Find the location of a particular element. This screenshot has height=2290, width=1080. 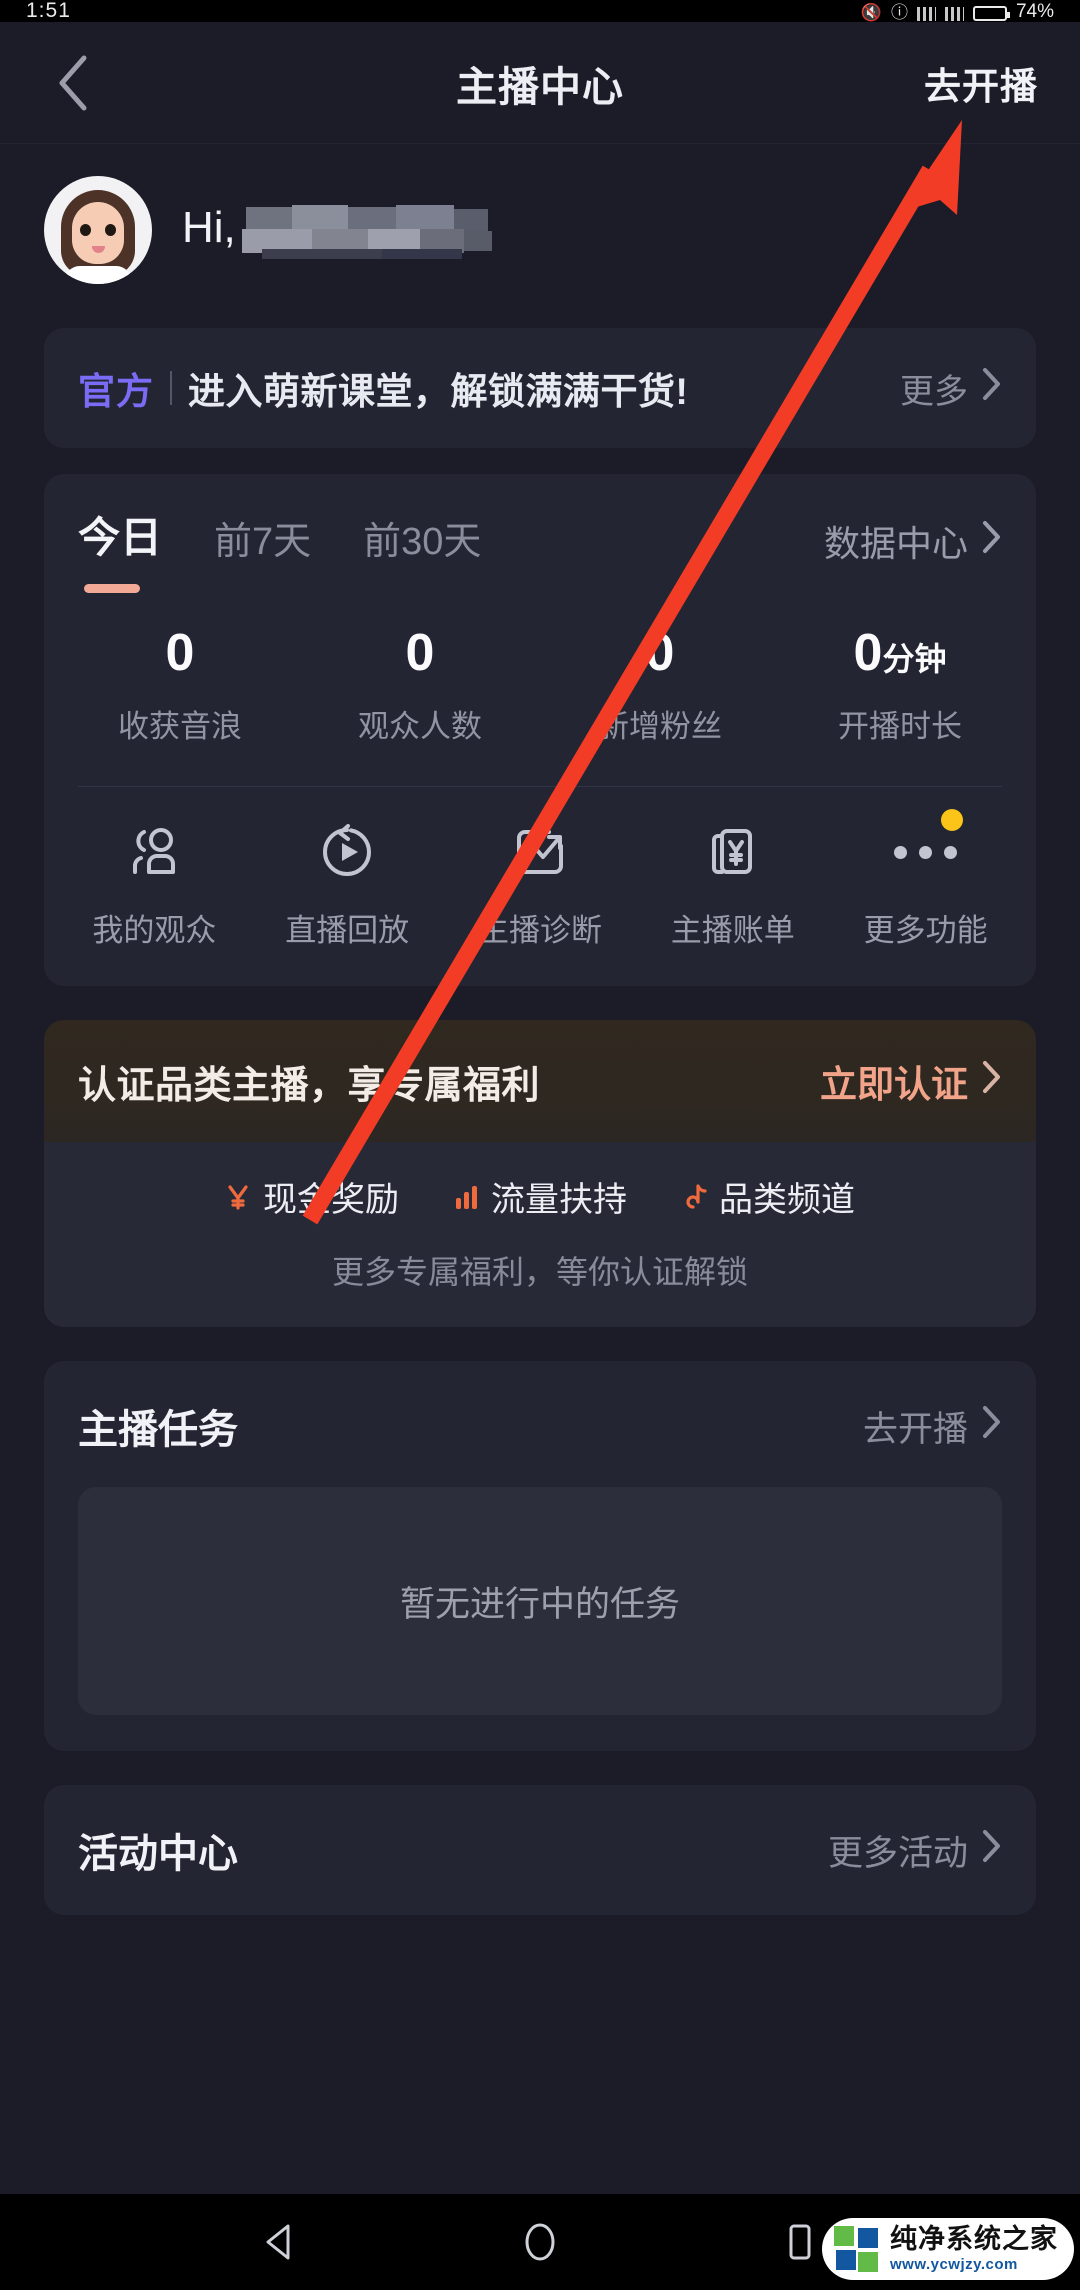

quick-actions-row: 我的观众 直播回放 主播诊断 主播账单 更多功能 is located at coordinates (540, 873).